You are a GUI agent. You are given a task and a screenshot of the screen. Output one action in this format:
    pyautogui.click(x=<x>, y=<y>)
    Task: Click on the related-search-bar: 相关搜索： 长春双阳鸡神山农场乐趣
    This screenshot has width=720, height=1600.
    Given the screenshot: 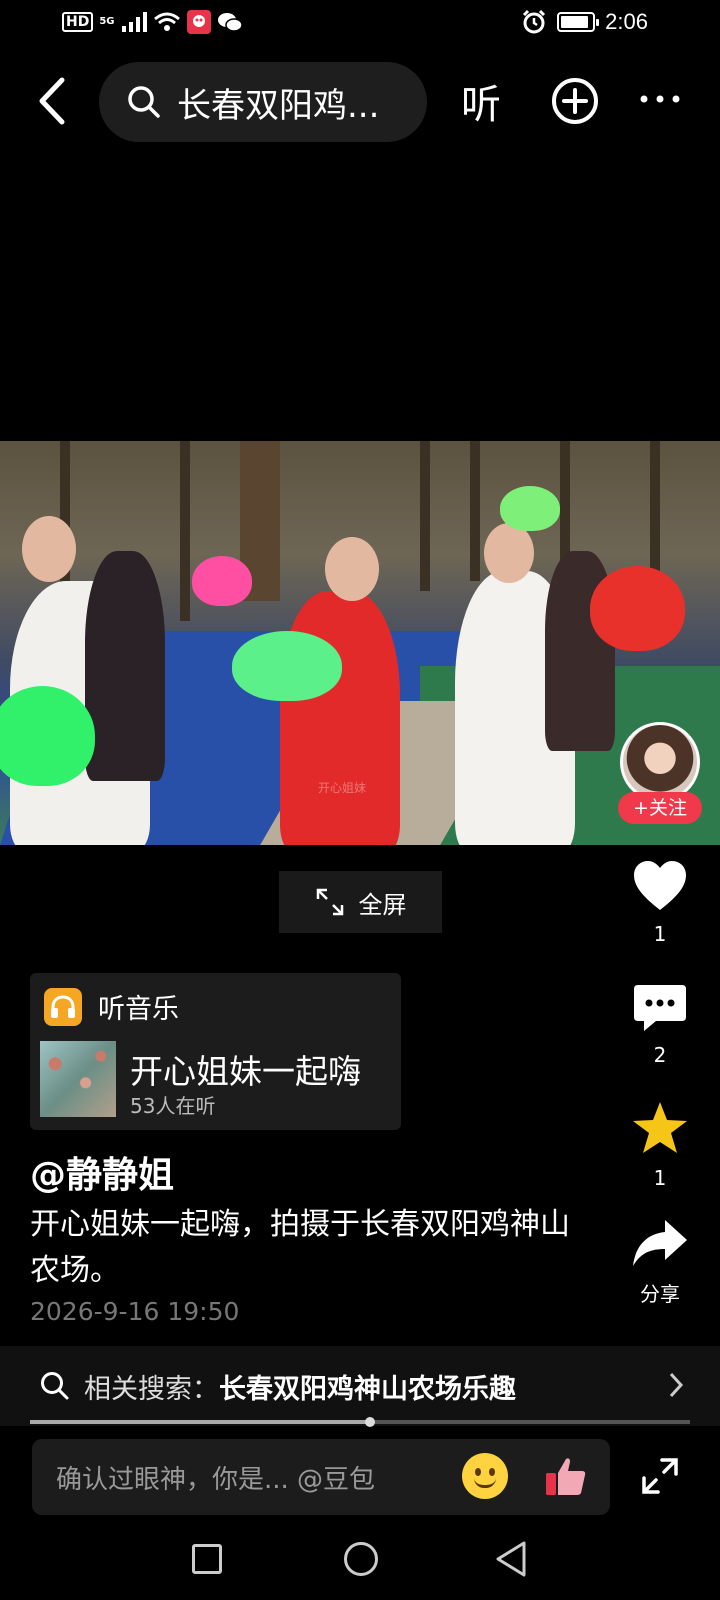 What is the action you would take?
    pyautogui.click(x=360, y=1386)
    